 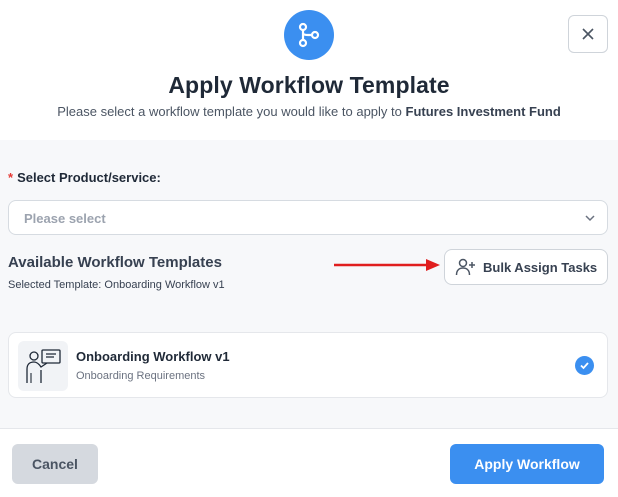 What do you see at coordinates (309, 428) in the screenshot?
I see `footer-divider` at bounding box center [309, 428].